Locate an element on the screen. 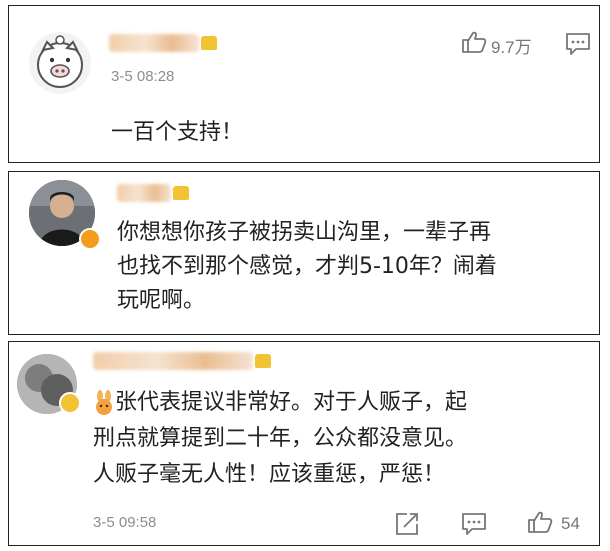  like-count: 9.7万 is located at coordinates (511, 47).